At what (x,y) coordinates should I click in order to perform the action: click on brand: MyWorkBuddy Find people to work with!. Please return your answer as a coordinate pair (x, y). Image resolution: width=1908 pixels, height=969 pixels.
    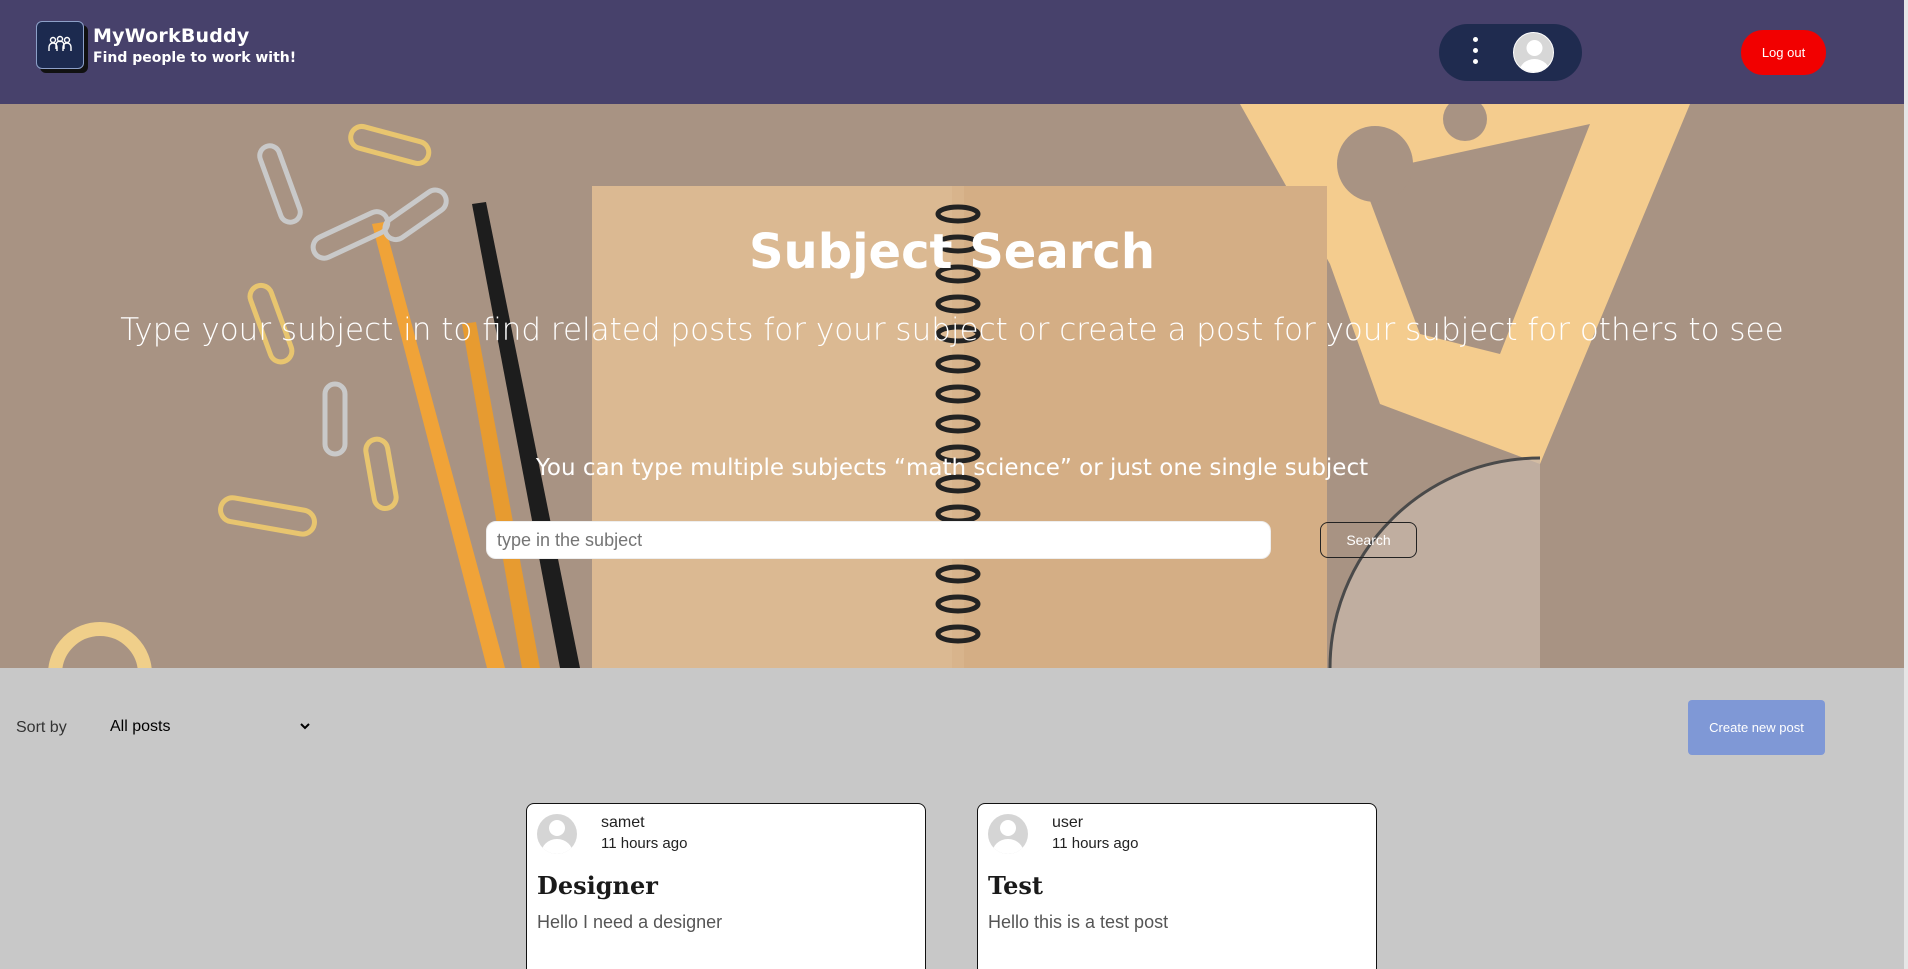
    Looking at the image, I should click on (166, 45).